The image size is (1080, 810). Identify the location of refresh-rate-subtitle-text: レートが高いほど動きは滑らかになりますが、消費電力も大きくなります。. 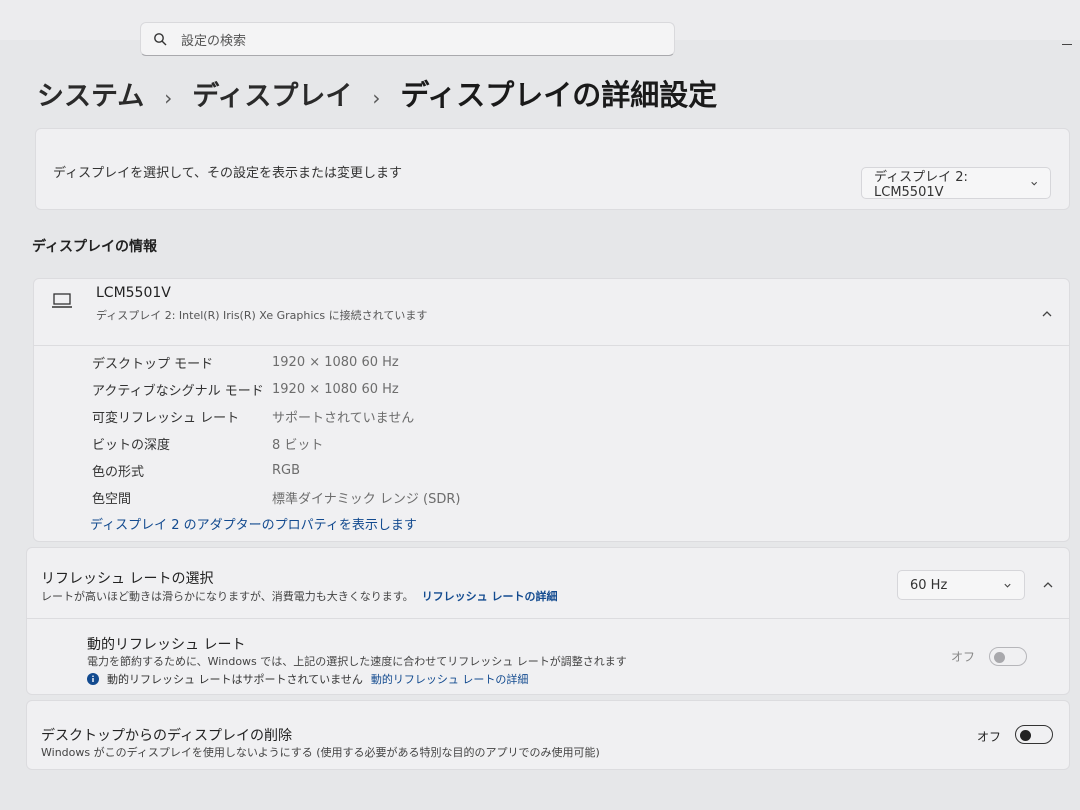
(227, 596).